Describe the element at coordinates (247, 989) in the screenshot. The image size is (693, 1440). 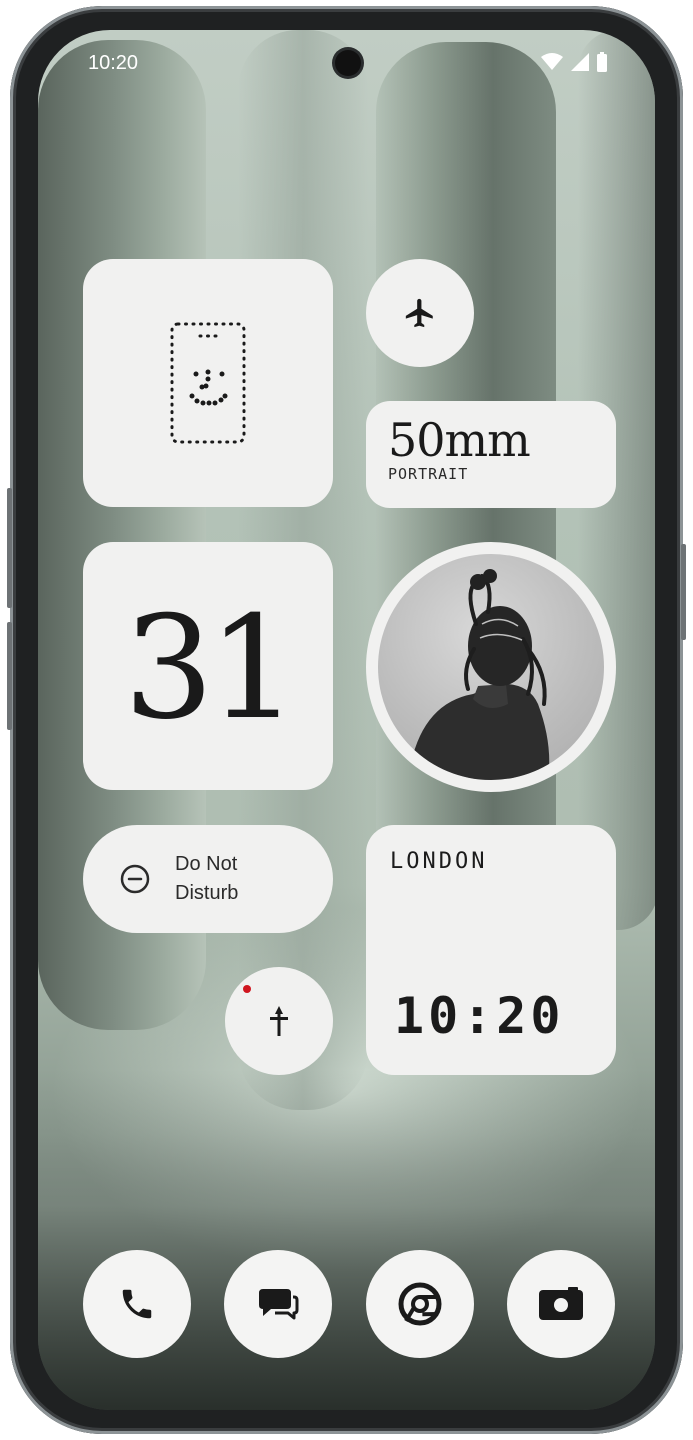
I see `notification-dot` at that location.